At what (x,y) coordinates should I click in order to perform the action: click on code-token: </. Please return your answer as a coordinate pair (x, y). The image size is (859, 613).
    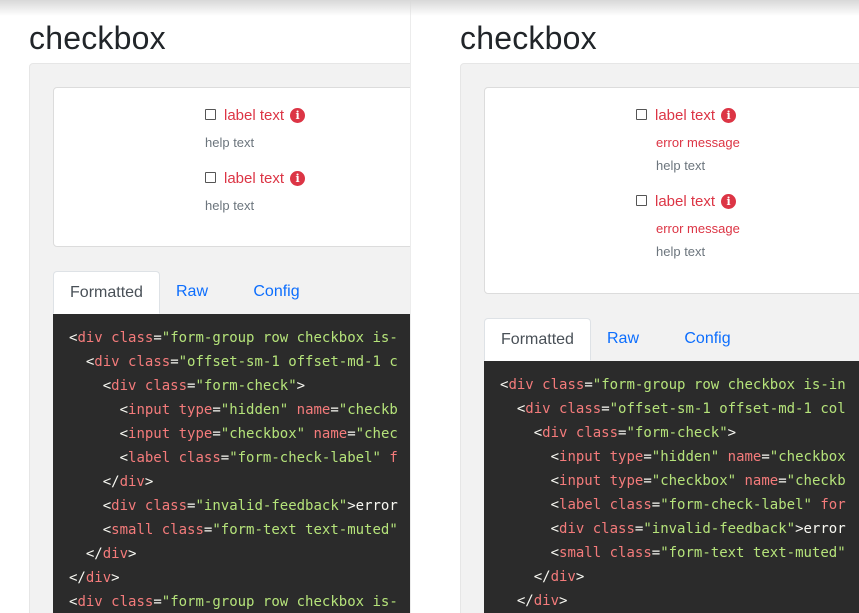
    Looking at the image, I should click on (111, 482).